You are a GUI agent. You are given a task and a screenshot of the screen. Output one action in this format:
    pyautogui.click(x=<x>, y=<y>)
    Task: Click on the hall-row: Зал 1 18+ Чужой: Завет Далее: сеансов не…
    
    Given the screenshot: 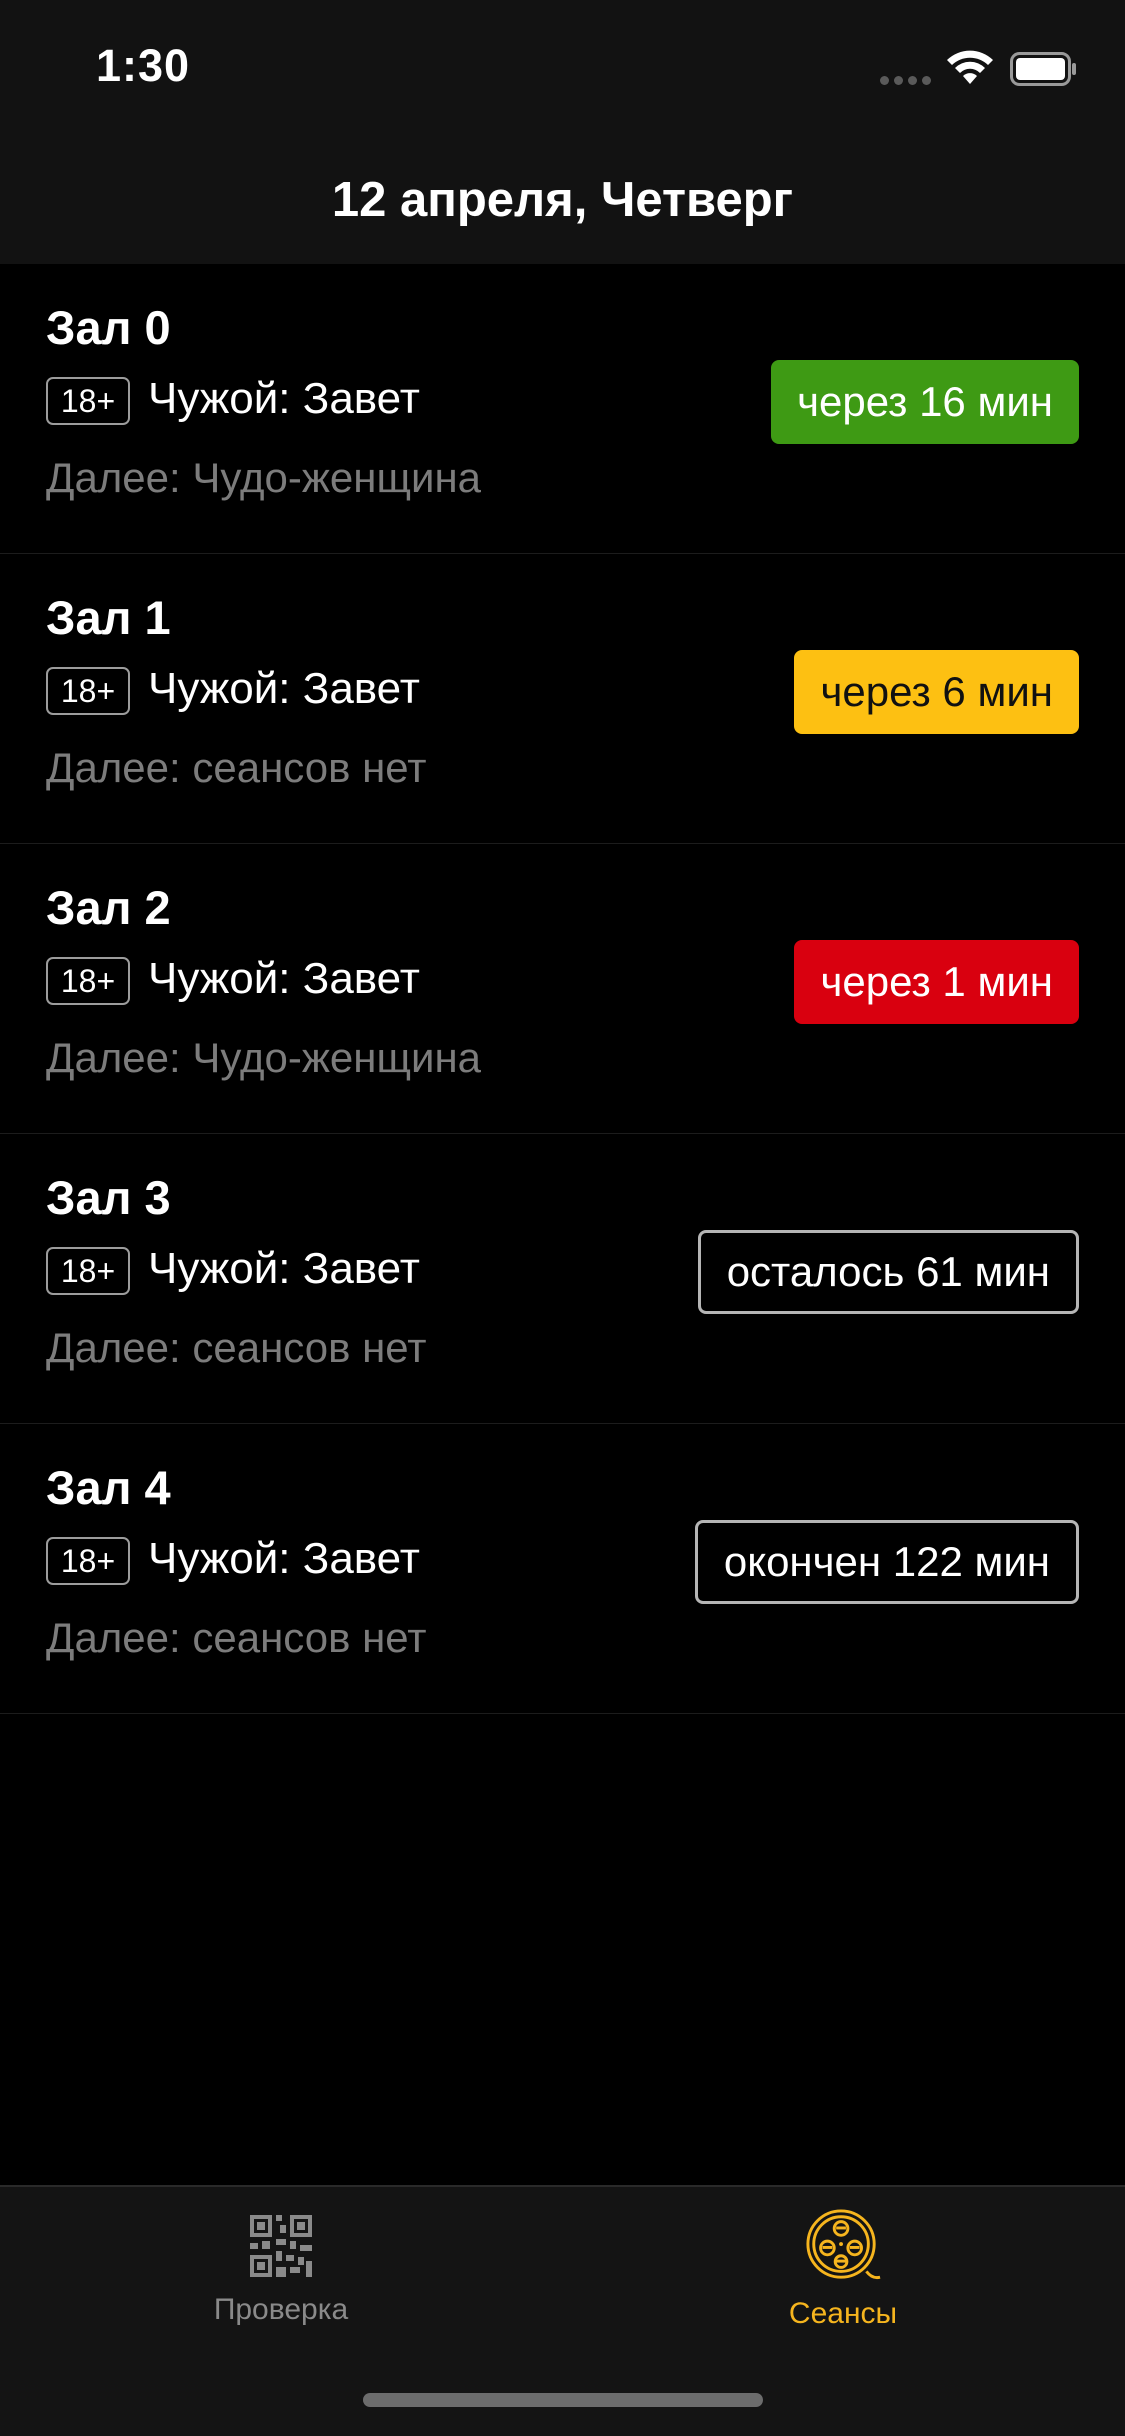 What is the action you would take?
    pyautogui.click(x=562, y=699)
    